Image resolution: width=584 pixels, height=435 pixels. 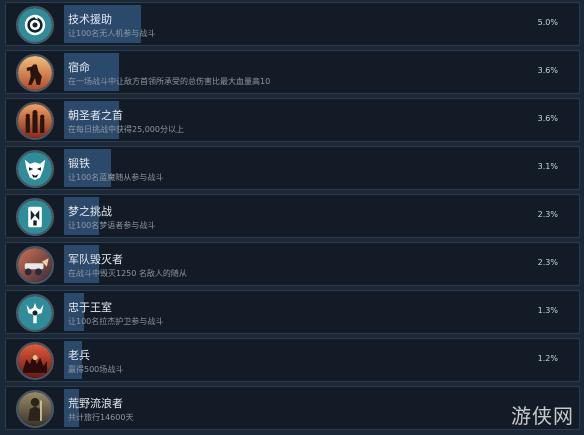 What do you see at coordinates (112, 225) in the screenshot?
I see `achievement-description: 让100名梦语者参与战斗` at bounding box center [112, 225].